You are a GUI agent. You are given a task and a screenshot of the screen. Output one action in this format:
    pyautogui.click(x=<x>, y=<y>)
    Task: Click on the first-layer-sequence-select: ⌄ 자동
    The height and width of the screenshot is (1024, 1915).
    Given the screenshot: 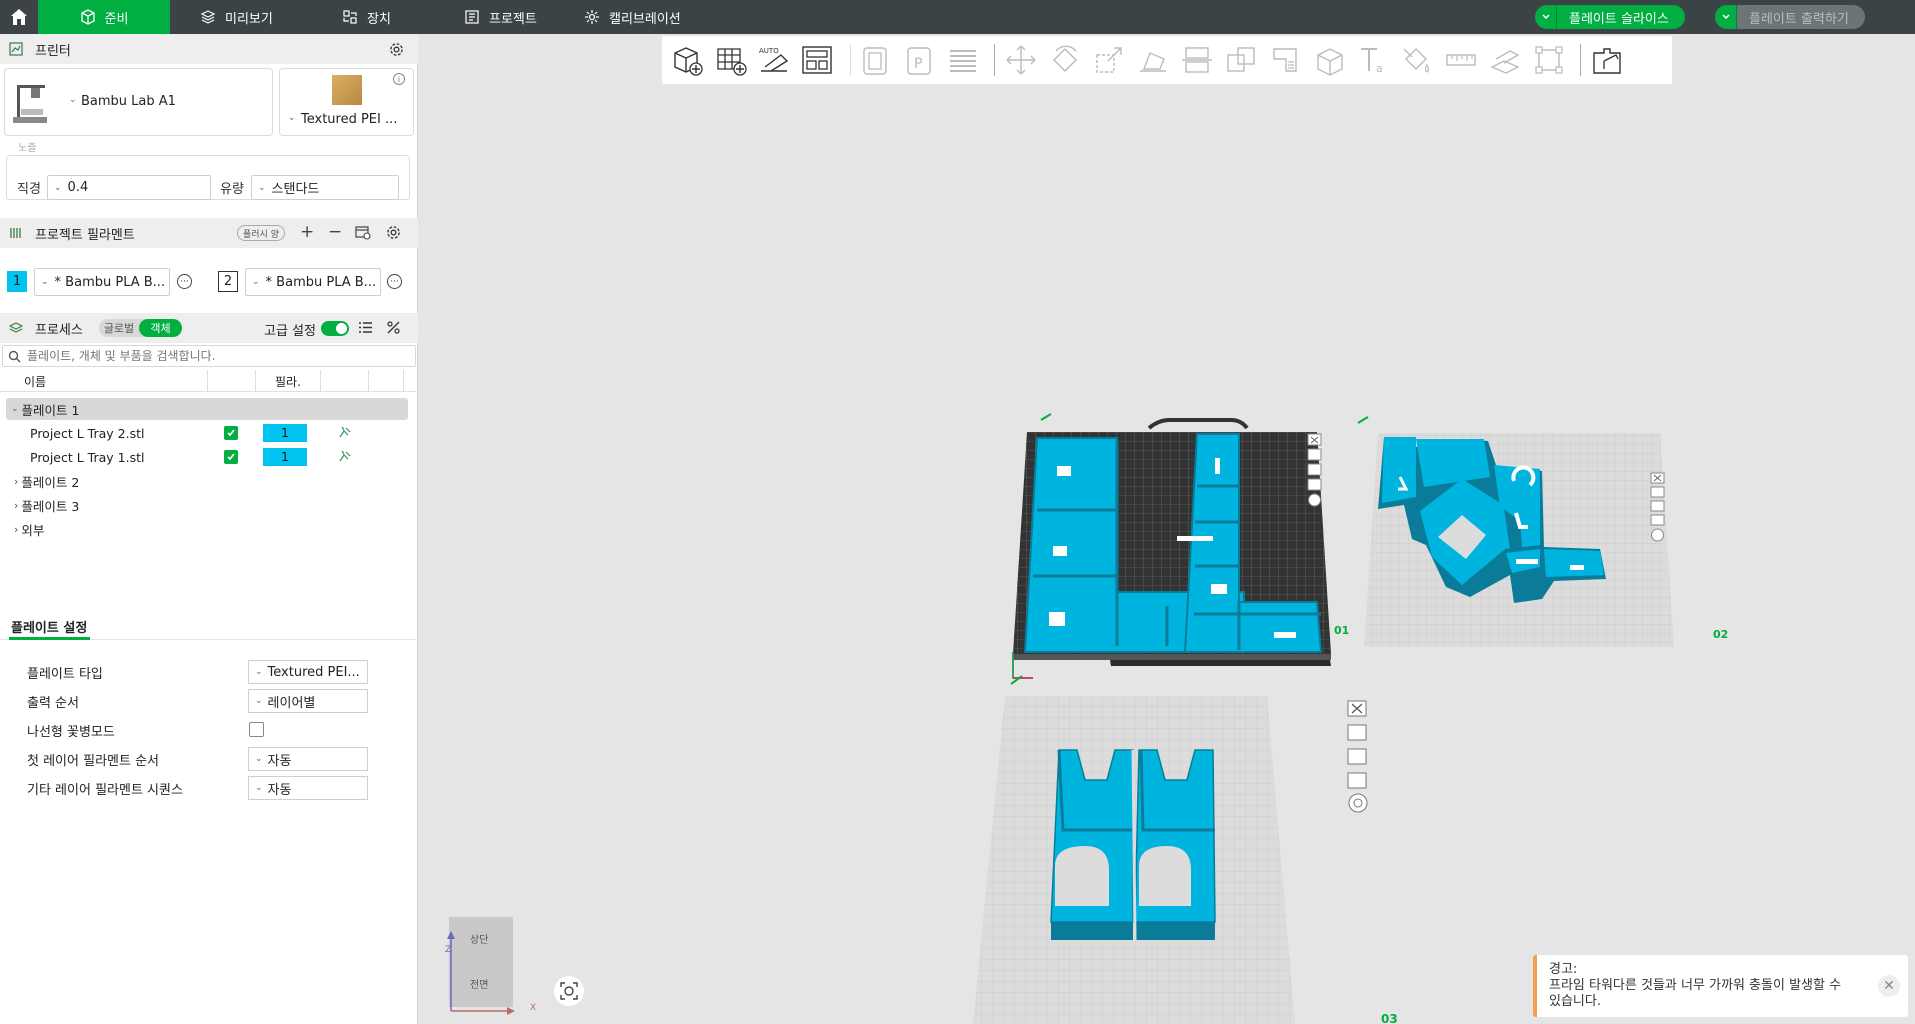 What is the action you would take?
    pyautogui.click(x=308, y=759)
    